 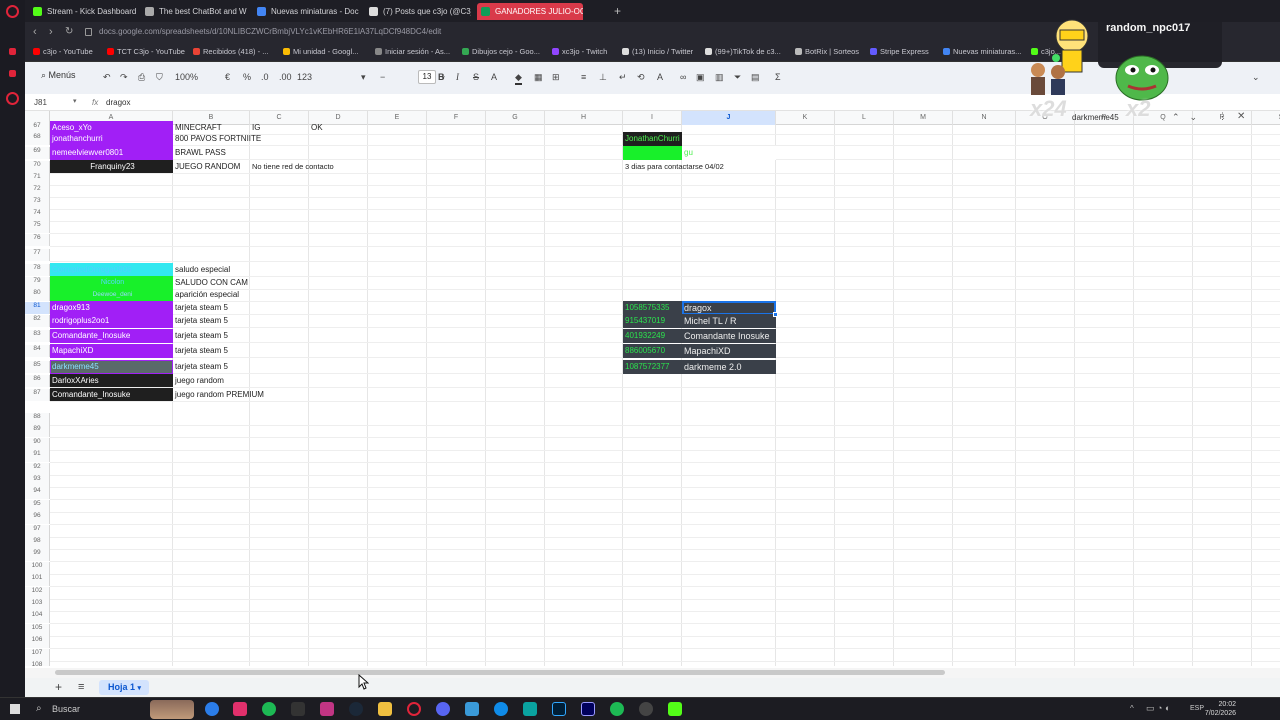 I want to click on column-header: N, so click(x=984, y=118).